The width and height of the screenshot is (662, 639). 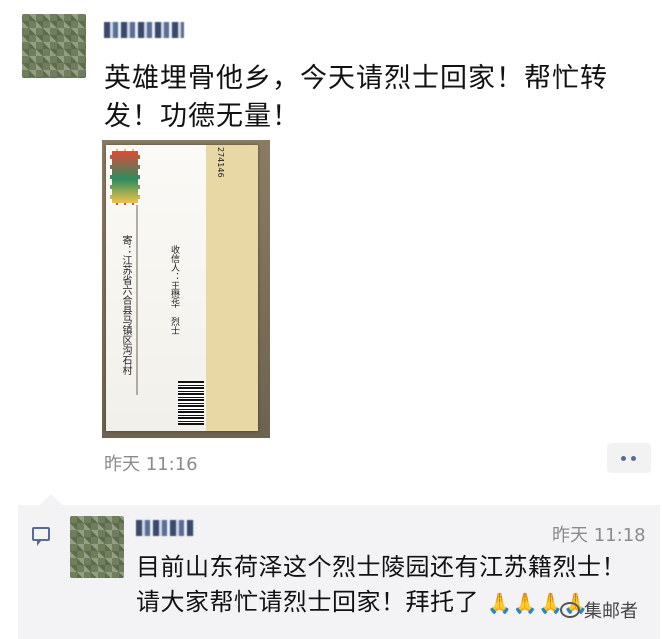 I want to click on envelope-flap, so click(x=232, y=288).